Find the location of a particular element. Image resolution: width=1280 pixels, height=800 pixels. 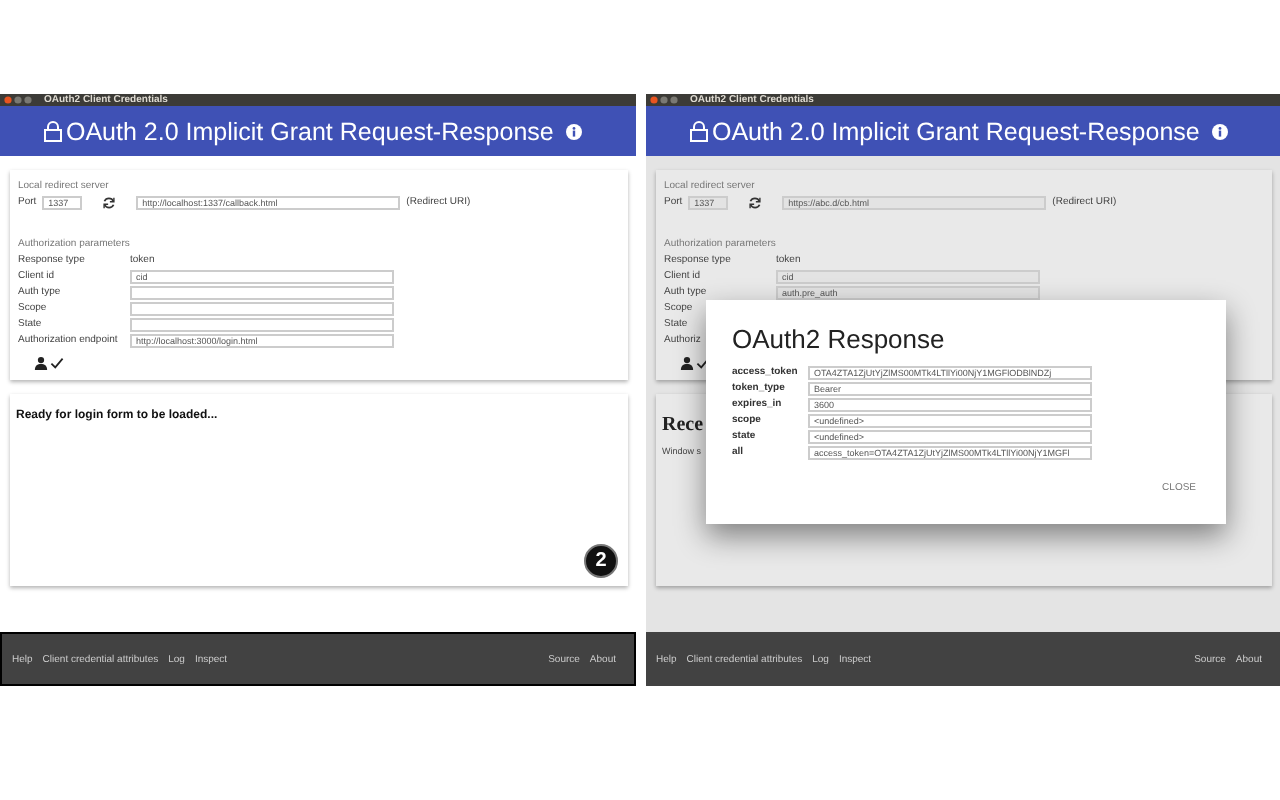

section-heading: Rece is located at coordinates (683, 425).